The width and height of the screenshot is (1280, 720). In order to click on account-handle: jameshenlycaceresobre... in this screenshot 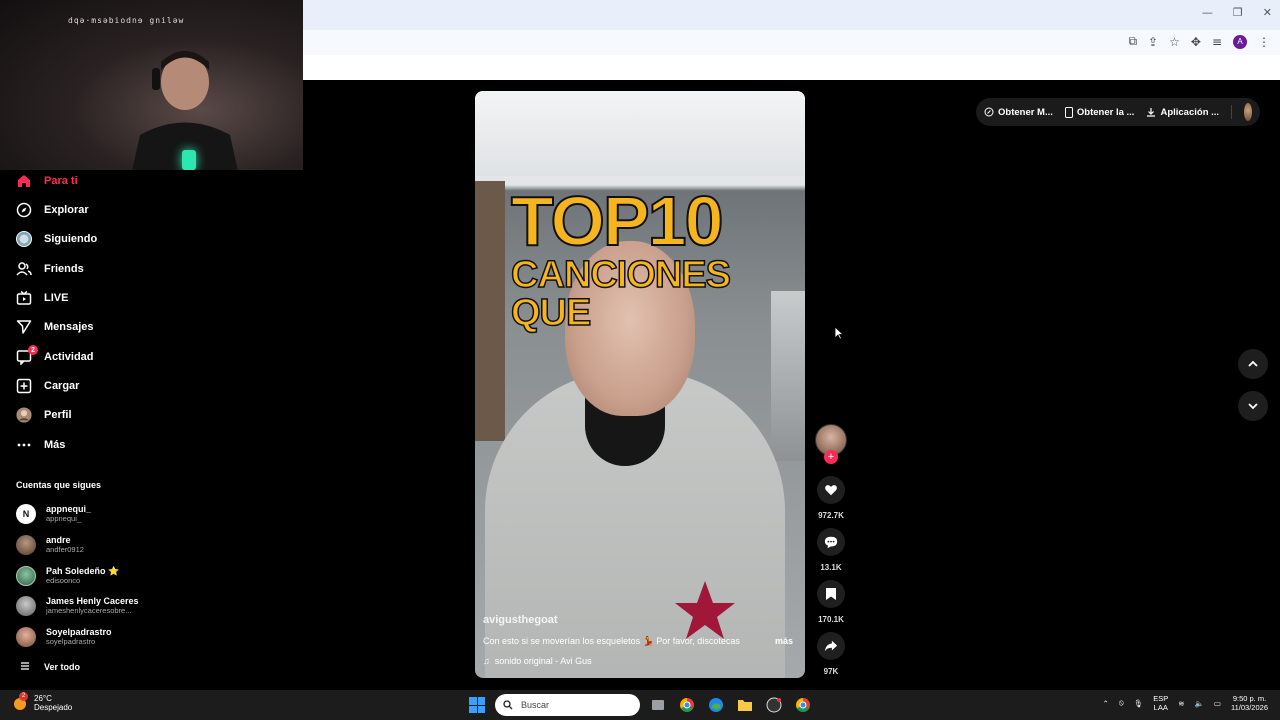, I will do `click(89, 610)`.